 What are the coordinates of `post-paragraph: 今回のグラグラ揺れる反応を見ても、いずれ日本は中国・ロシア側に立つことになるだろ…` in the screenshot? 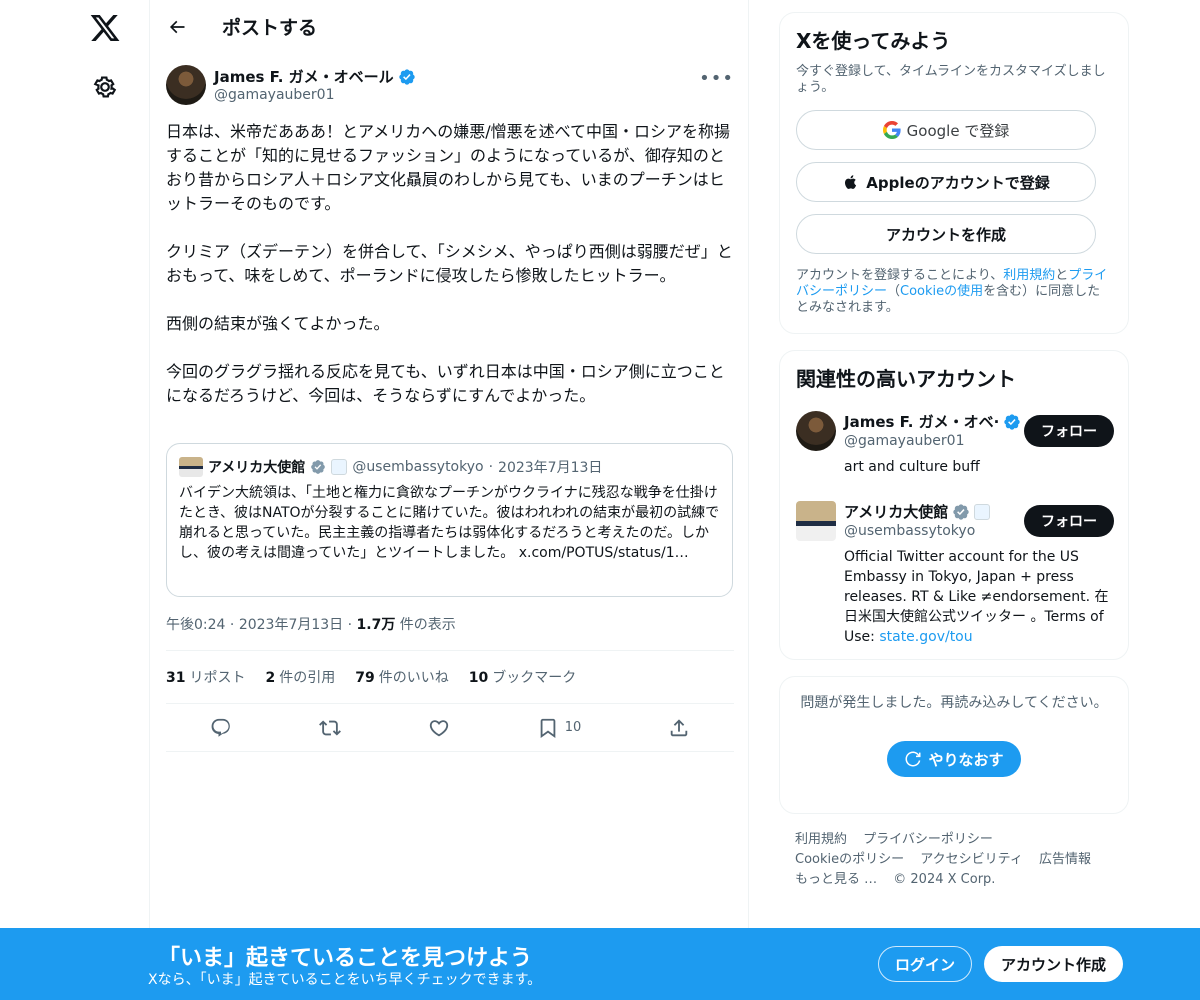 It's located at (445, 383).